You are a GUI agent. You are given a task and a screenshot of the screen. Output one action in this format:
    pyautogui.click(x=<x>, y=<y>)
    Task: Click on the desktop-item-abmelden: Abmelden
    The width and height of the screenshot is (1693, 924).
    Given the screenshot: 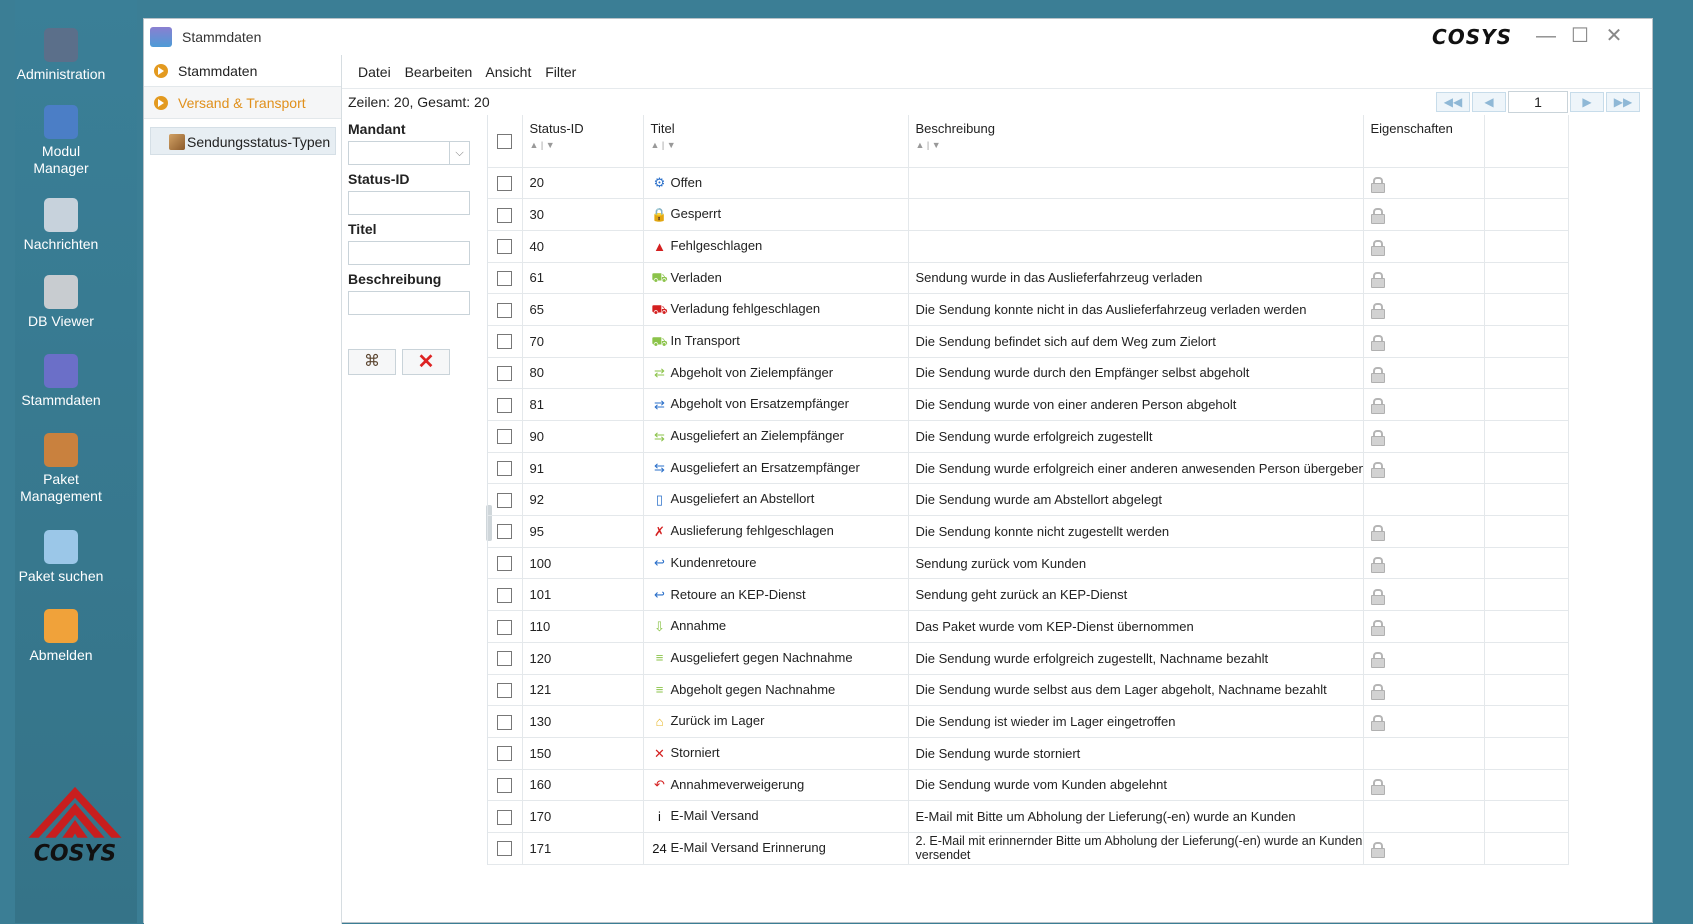 What is the action you would take?
    pyautogui.click(x=61, y=636)
    